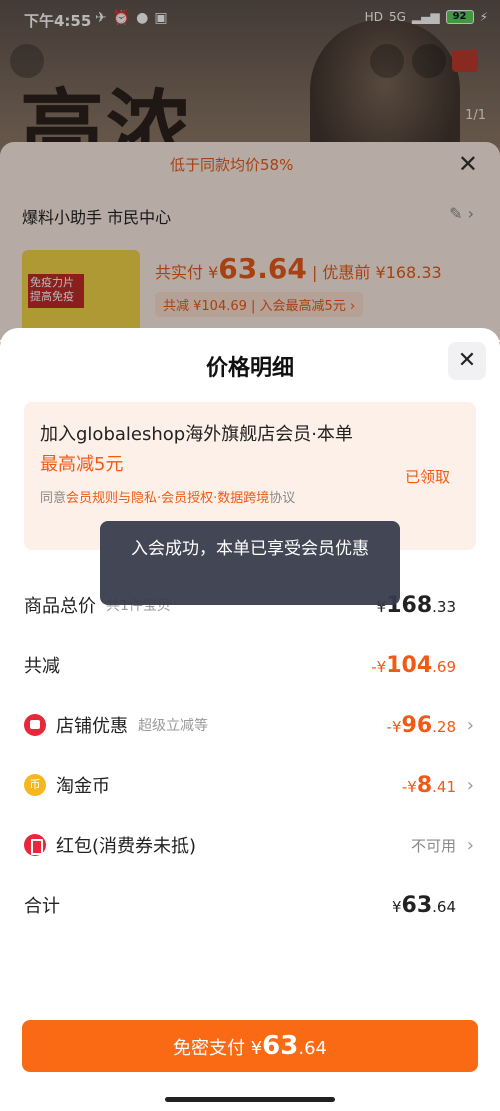 This screenshot has height=1111, width=500. I want to click on shop-discount-row: 店铺优惠 超级立减等 -¥96.28 ›, so click(250, 725).